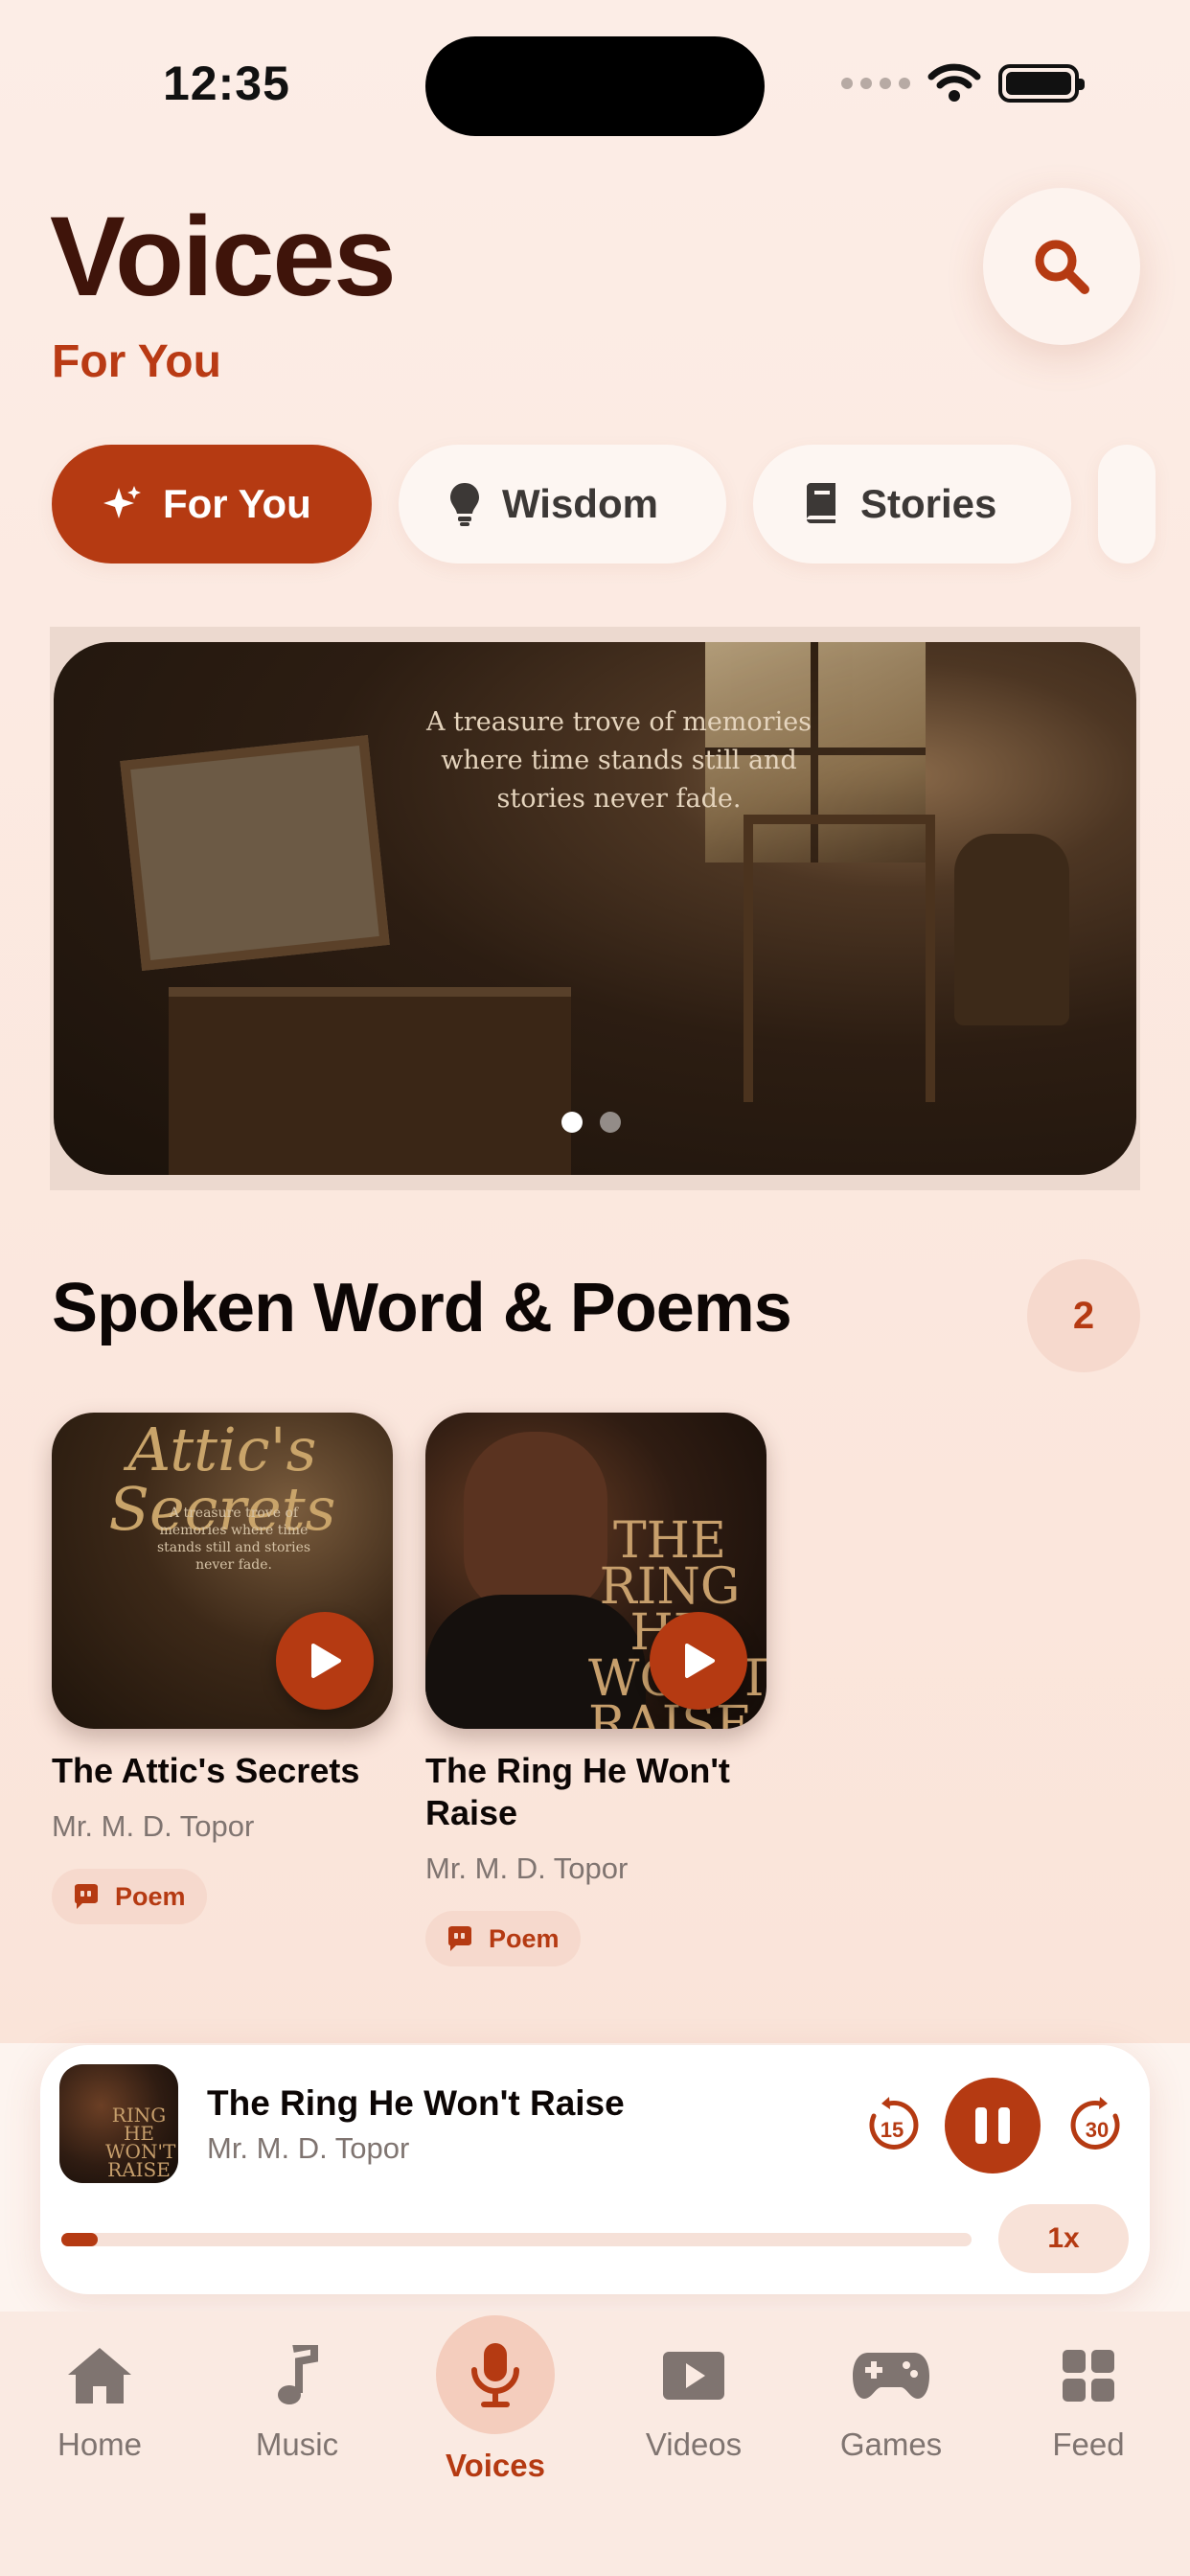 Image resolution: width=1190 pixels, height=2576 pixels. Describe the element at coordinates (516, 2239) in the screenshot. I see `progress-bar` at that location.